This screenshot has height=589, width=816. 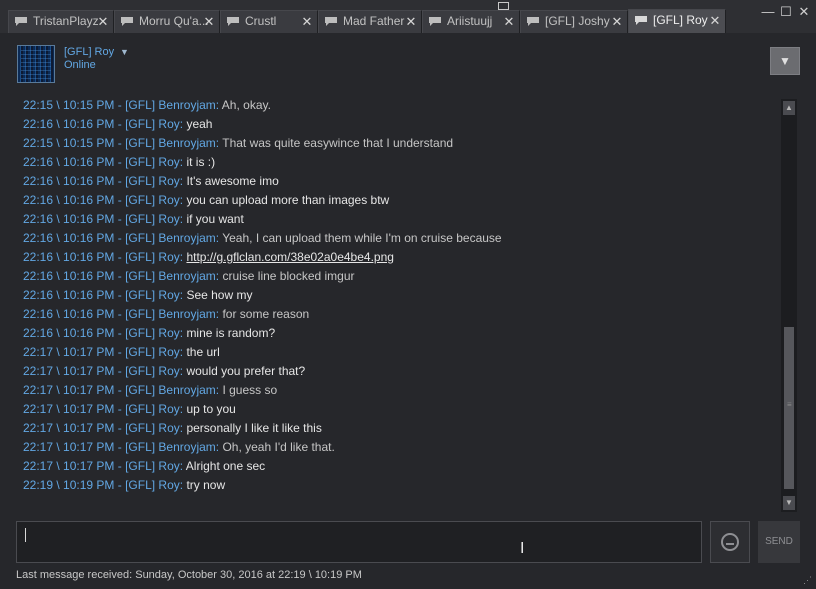 I want to click on scroll-up-button: ▲, so click(x=789, y=108).